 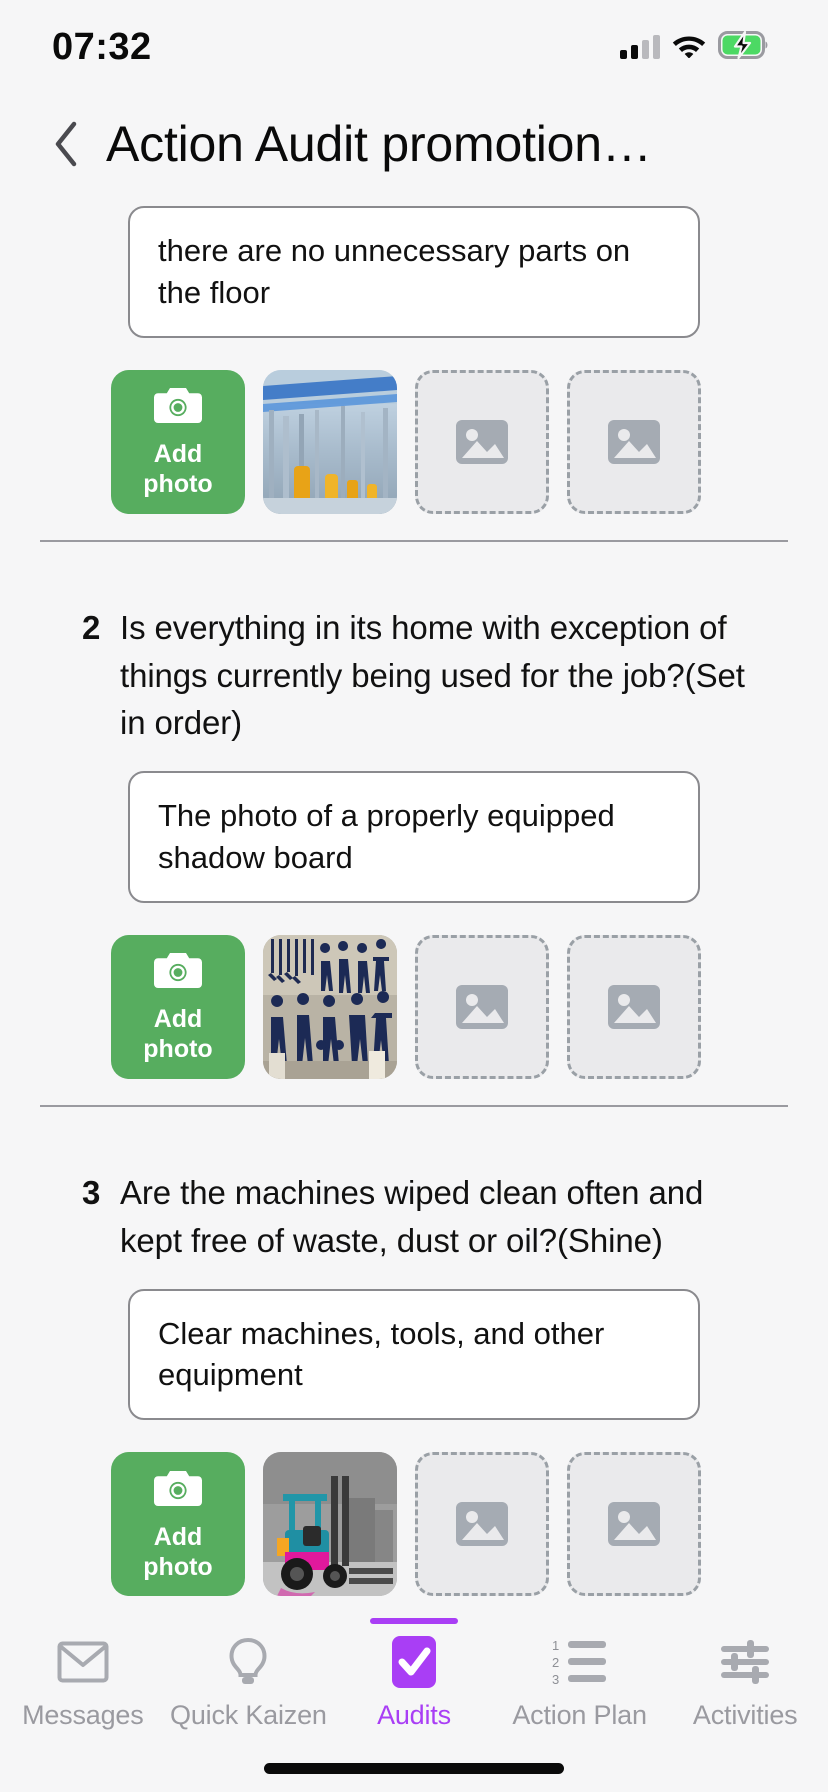 What do you see at coordinates (248, 1715) in the screenshot?
I see `tab-label: Quick Kaizen` at bounding box center [248, 1715].